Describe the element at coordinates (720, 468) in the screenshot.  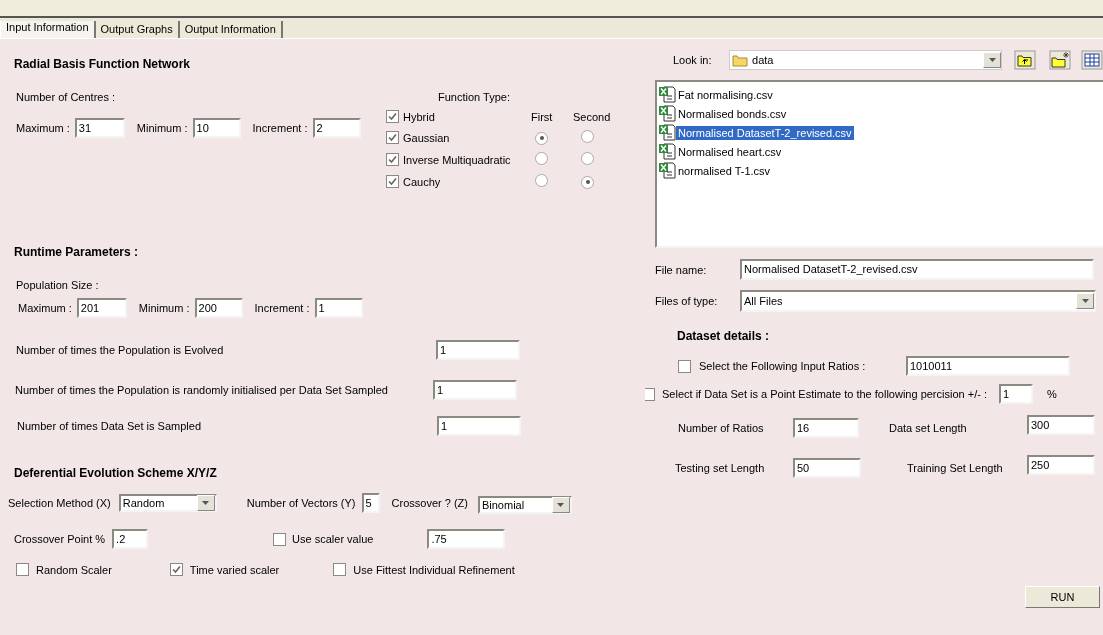
I see `field-label: Testing set Length` at that location.